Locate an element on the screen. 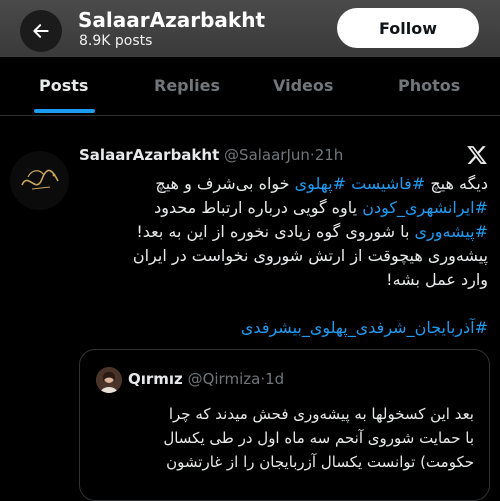 The width and height of the screenshot is (500, 501). tweet-header: SalaarAzarbakht @SalaarJun·21h is located at coordinates (211, 155).